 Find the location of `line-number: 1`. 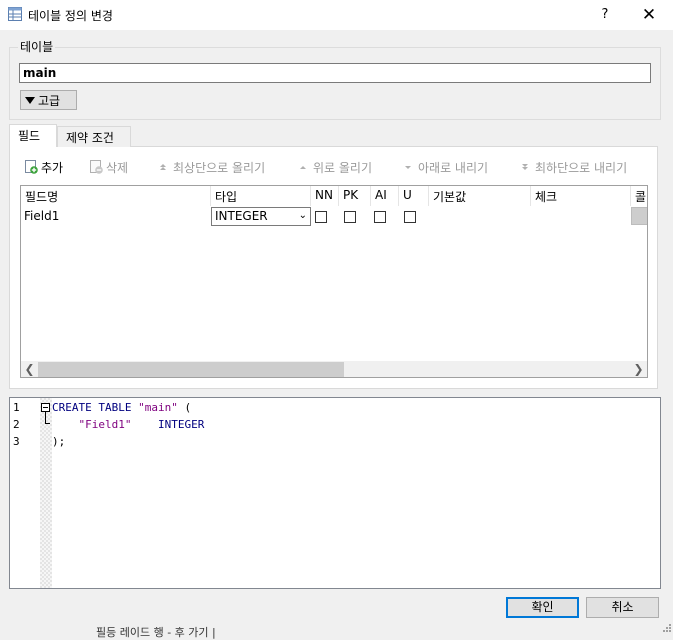

line-number: 1 is located at coordinates (16, 407).